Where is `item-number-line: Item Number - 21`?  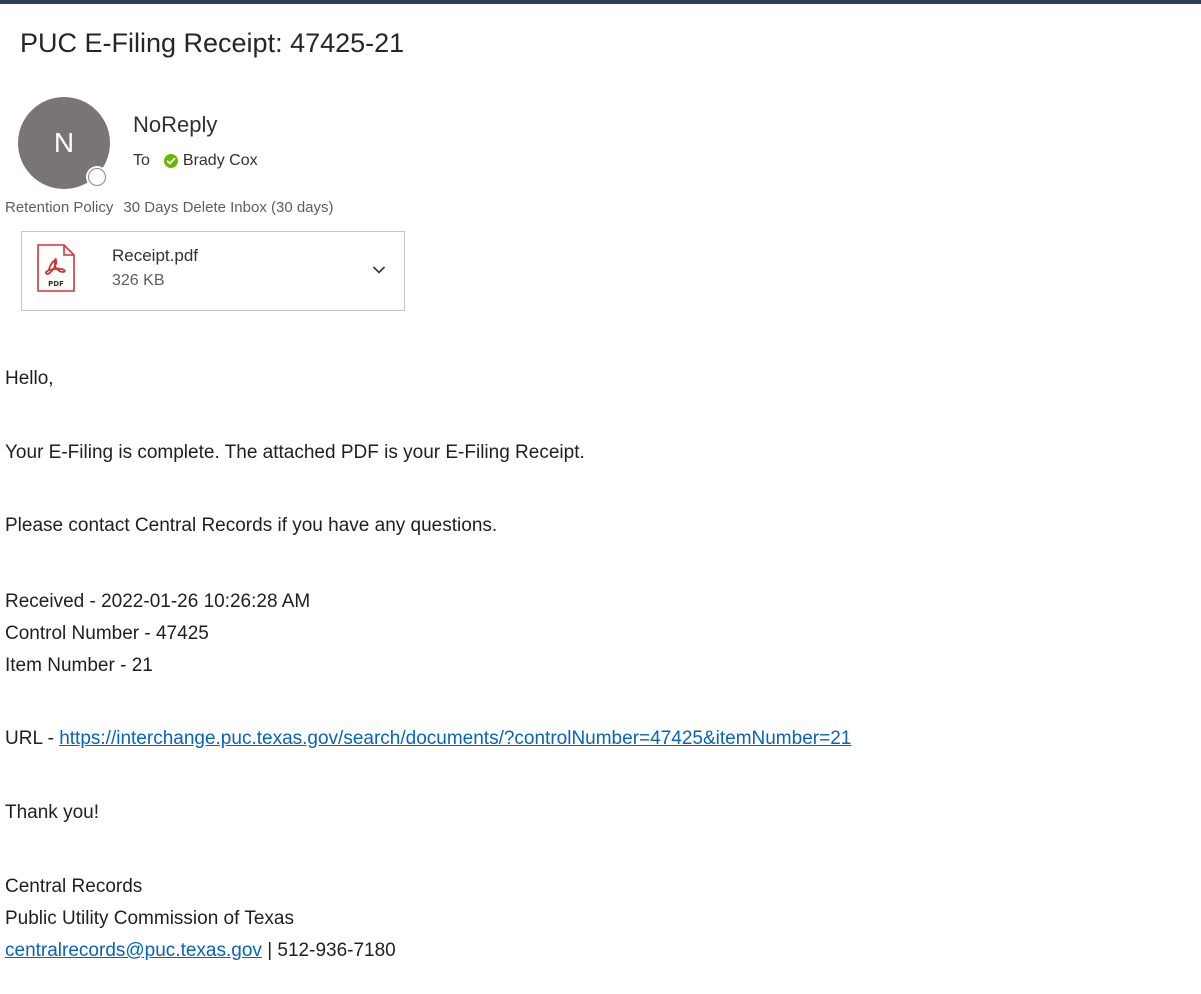
item-number-line: Item Number - 21 is located at coordinates (79, 665).